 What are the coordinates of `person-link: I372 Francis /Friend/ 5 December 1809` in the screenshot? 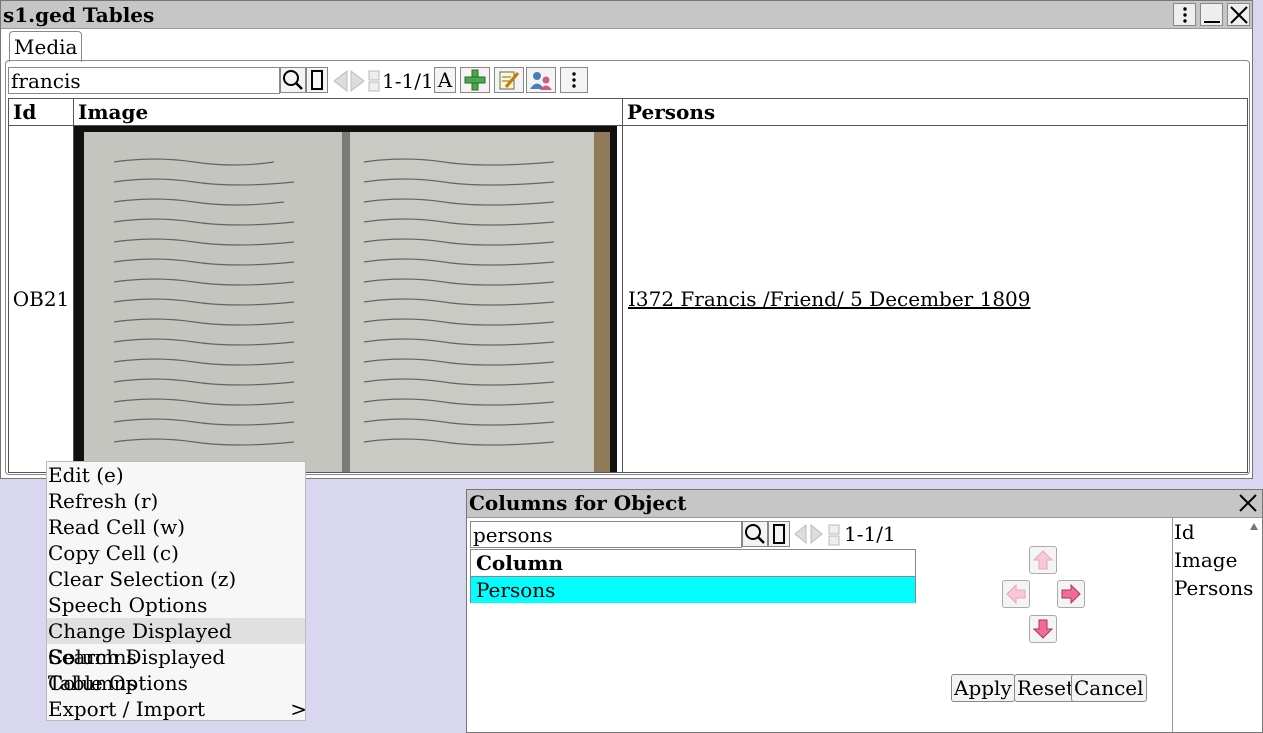 It's located at (829, 299).